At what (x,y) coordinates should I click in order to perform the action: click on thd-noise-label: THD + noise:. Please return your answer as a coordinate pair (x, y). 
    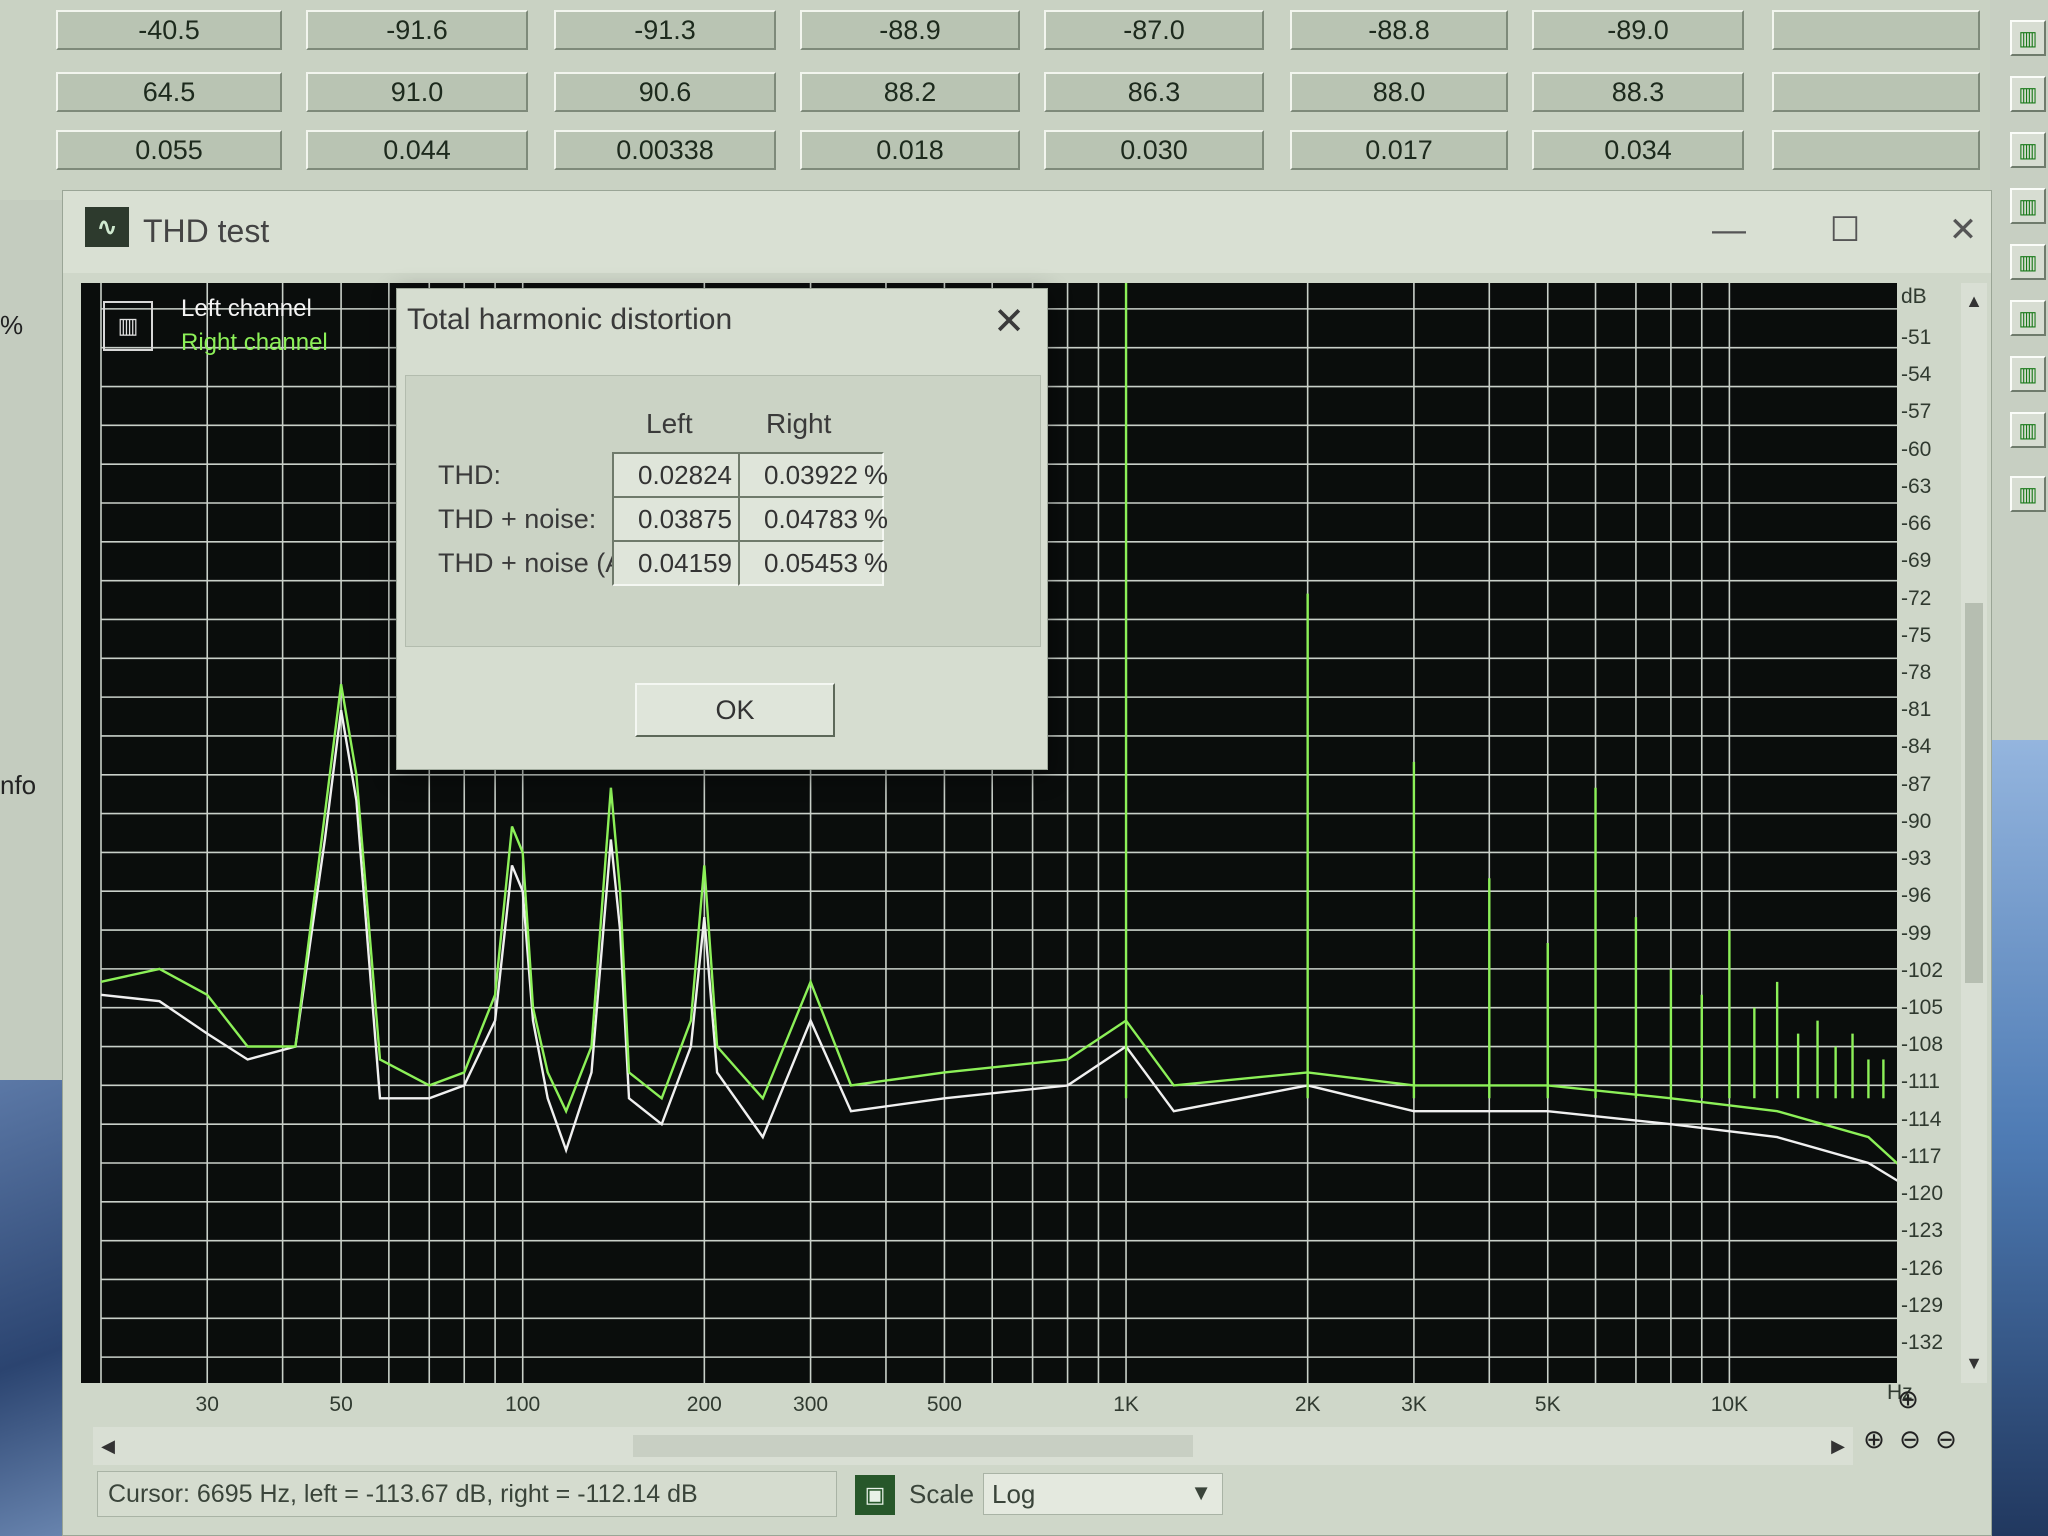
    Looking at the image, I should click on (517, 519).